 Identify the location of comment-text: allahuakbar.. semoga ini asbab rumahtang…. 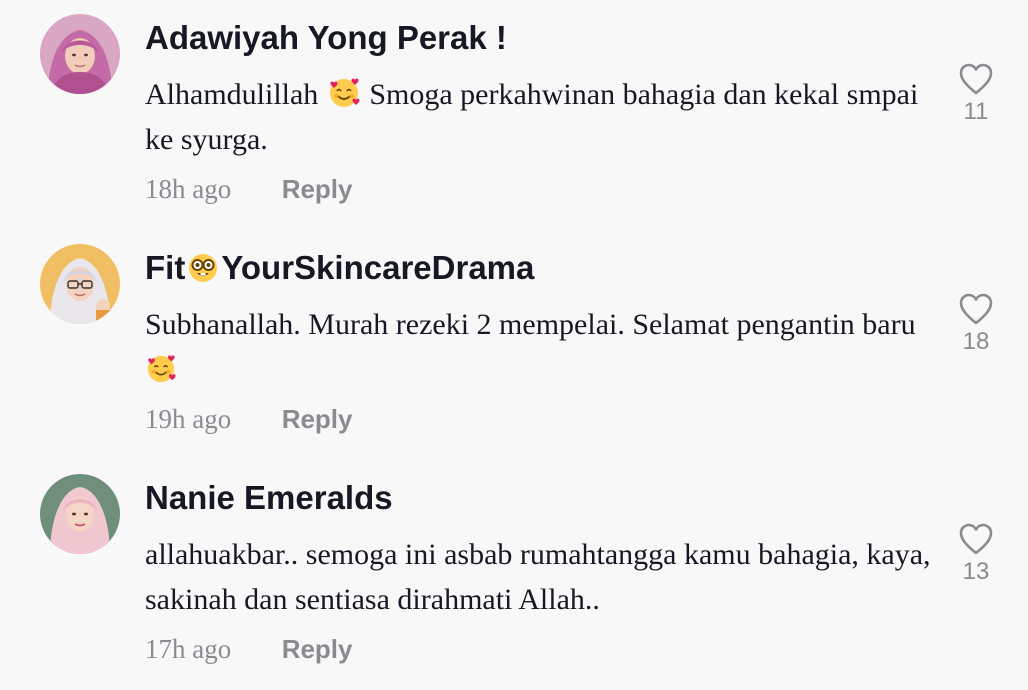
(538, 577).